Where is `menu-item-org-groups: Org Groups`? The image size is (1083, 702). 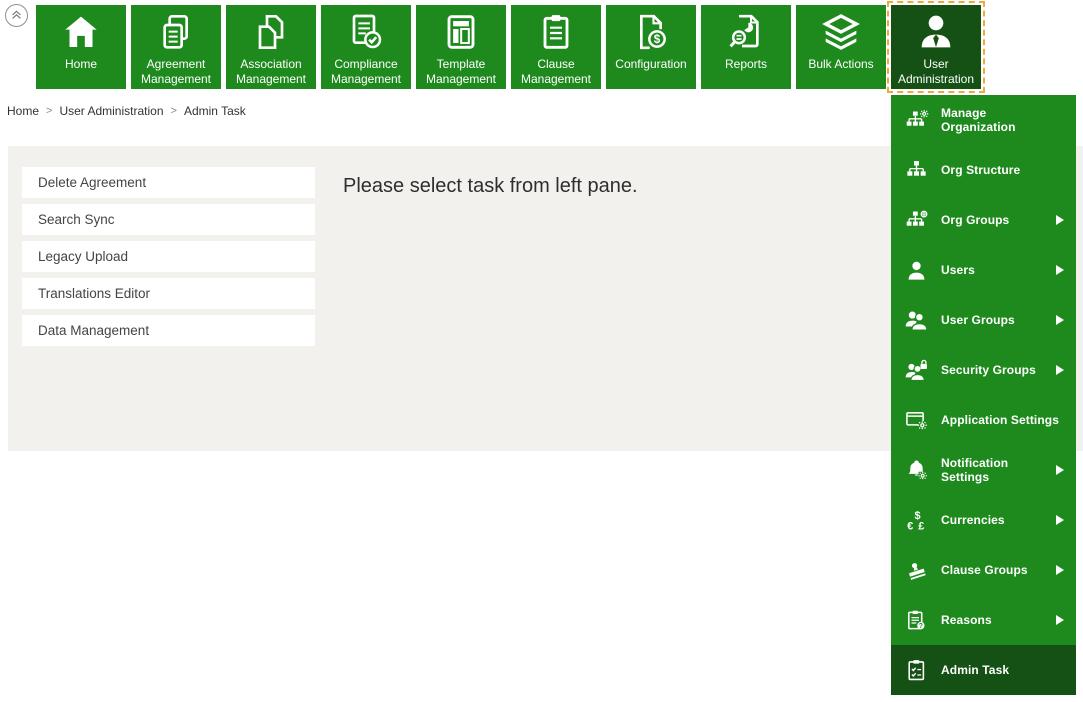 menu-item-org-groups: Org Groups is located at coordinates (983, 220).